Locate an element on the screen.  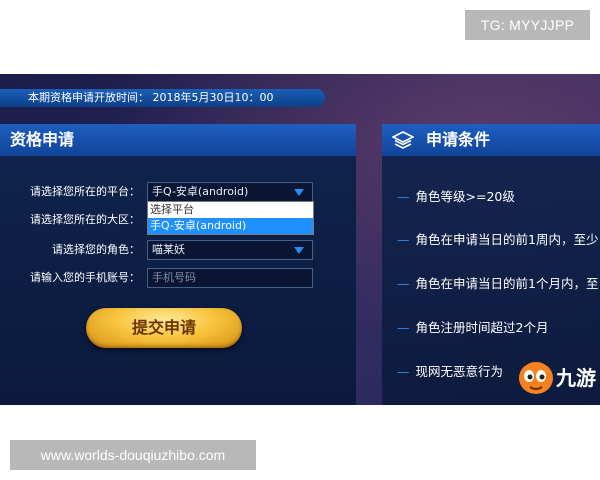
region-label: 请选择您所在的大区： is located at coordinates (85, 219).